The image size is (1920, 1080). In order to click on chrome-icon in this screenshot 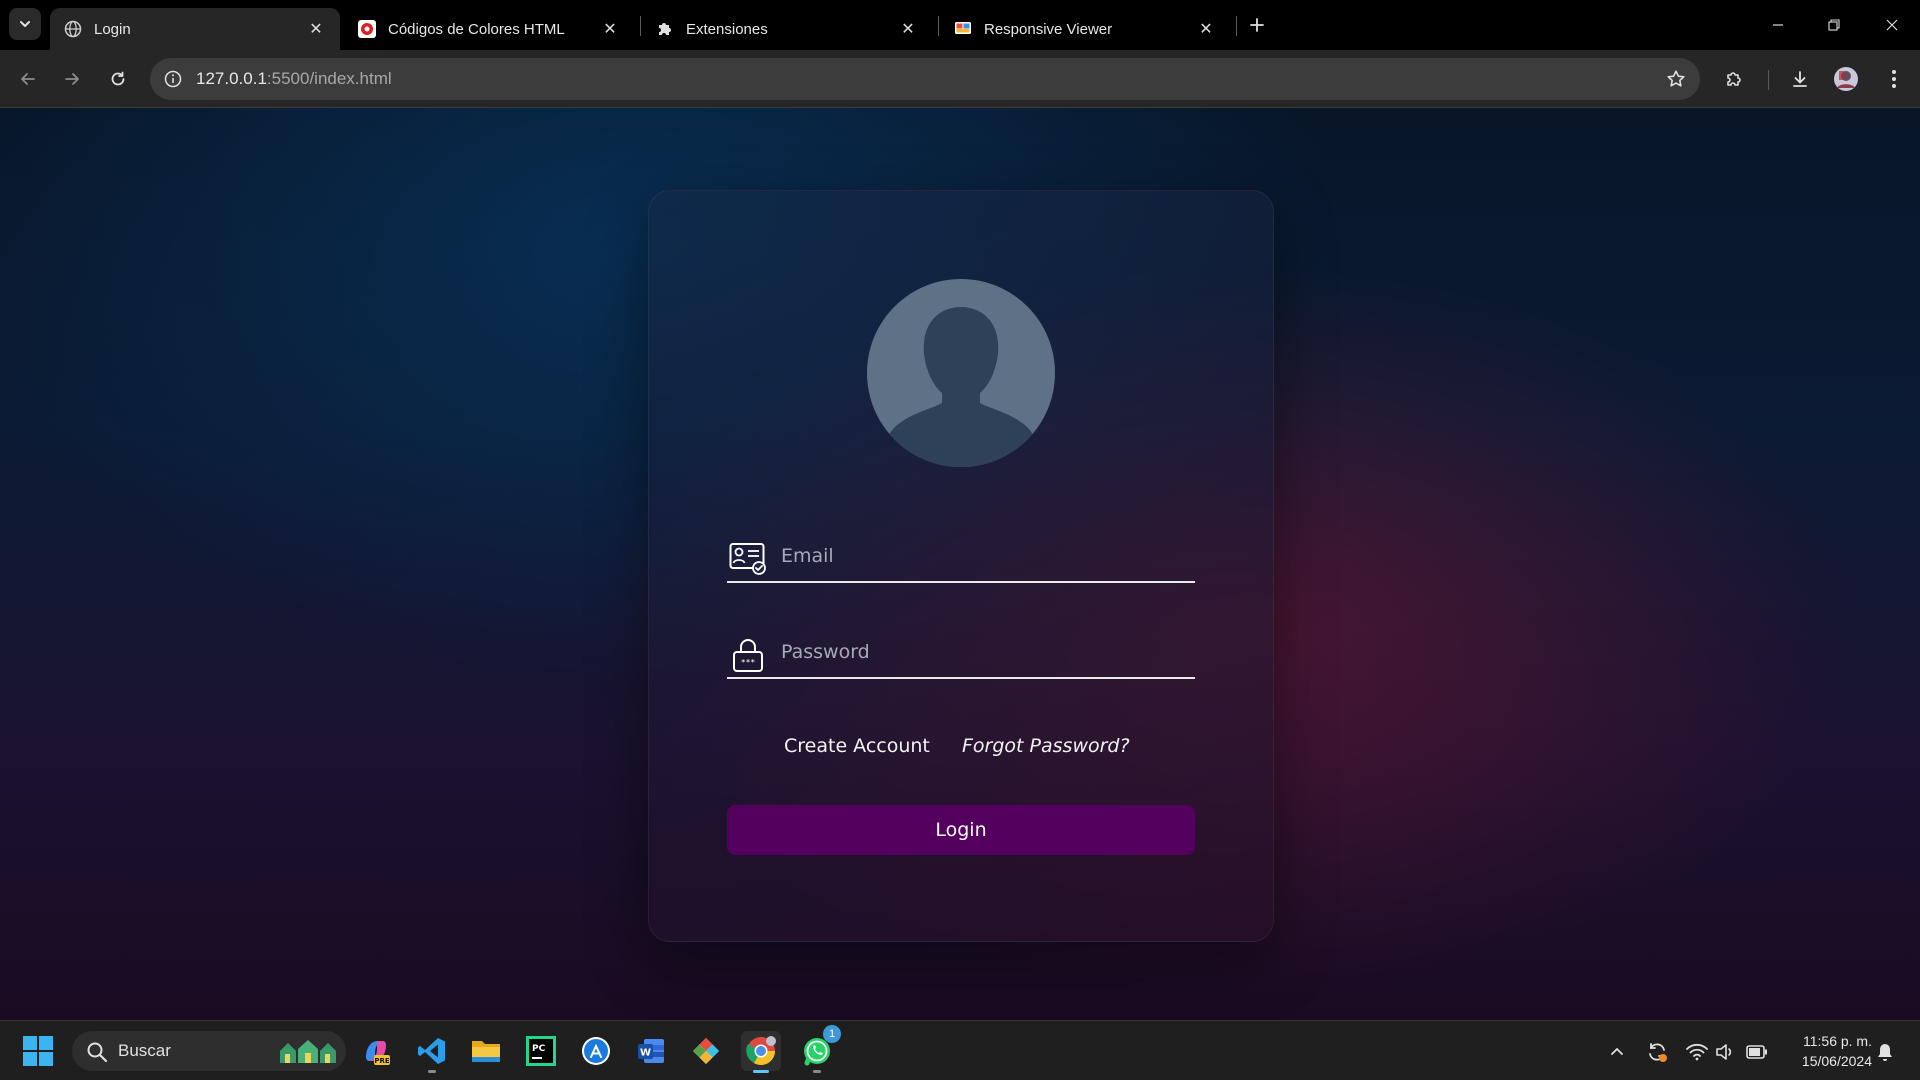, I will do `click(761, 1050)`.